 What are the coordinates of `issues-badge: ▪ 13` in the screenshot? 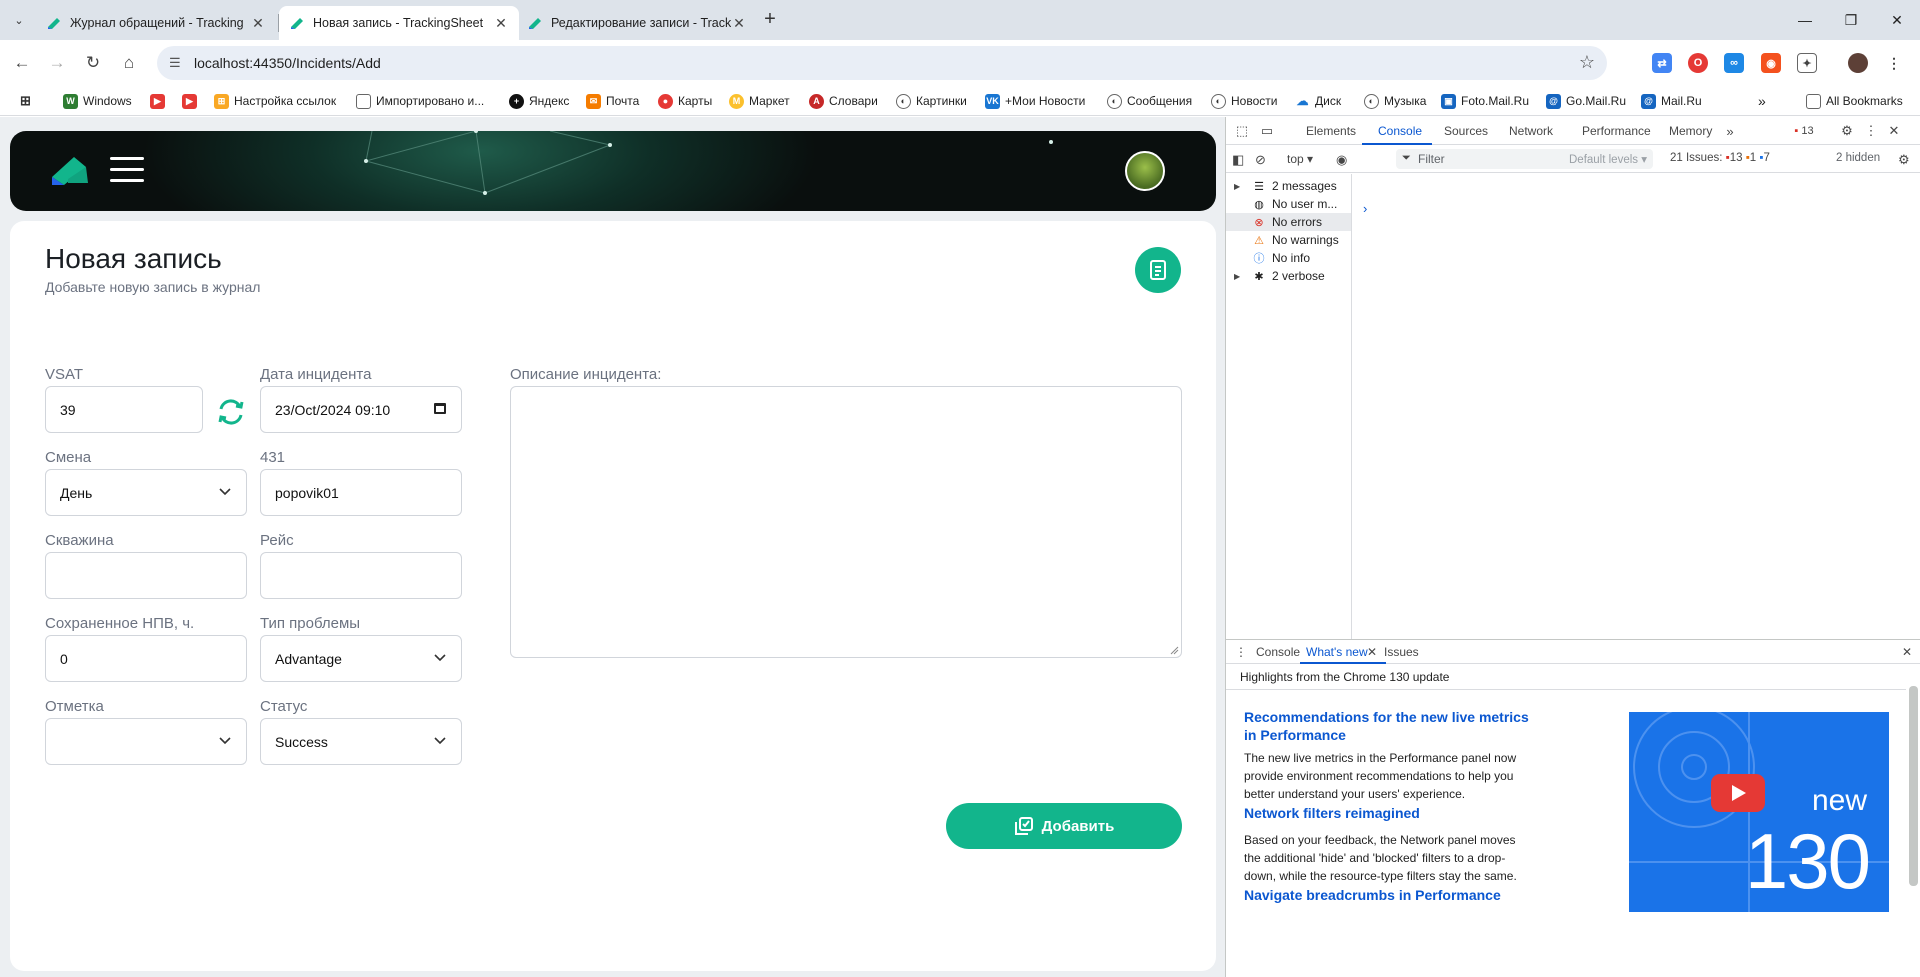 It's located at (1804, 131).